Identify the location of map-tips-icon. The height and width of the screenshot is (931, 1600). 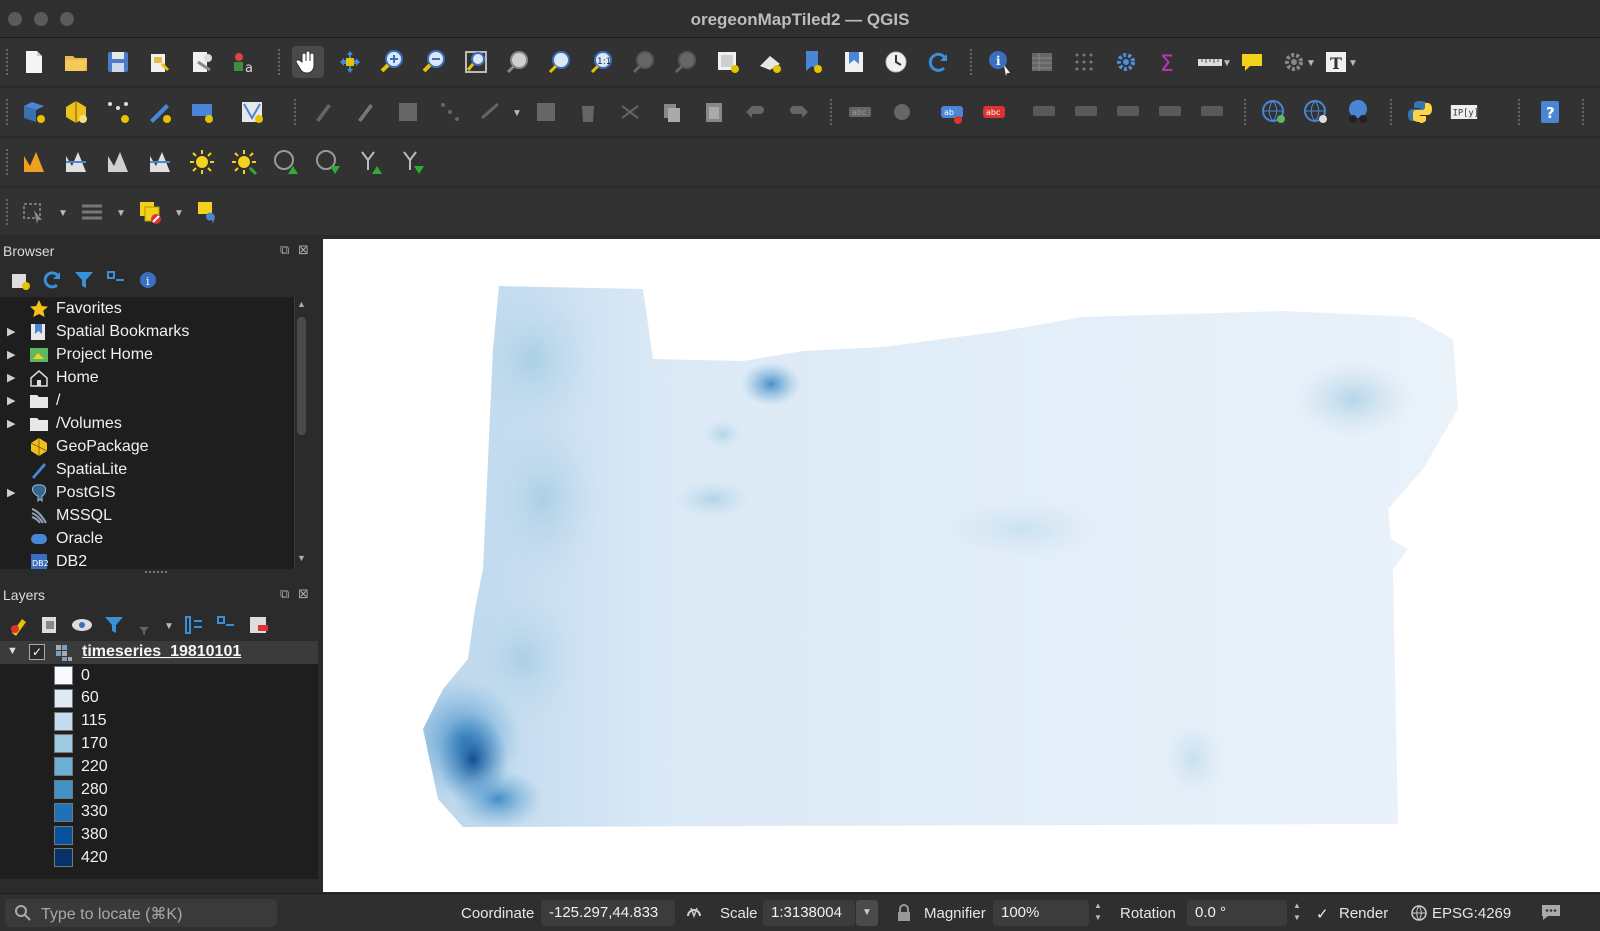
(1252, 62).